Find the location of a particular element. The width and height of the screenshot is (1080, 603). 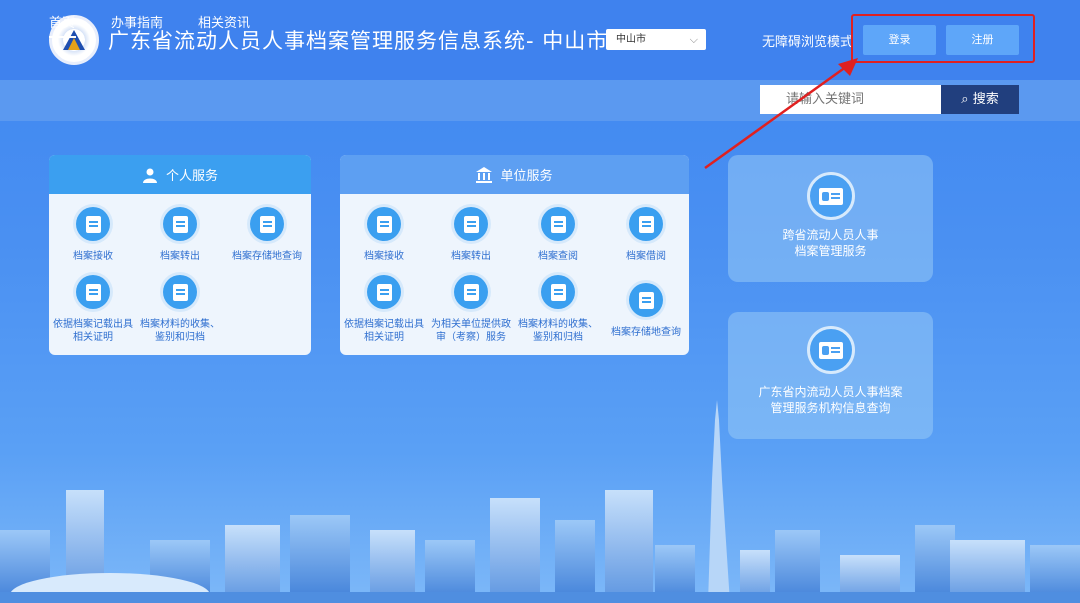

nav-guide: 办事指南 is located at coordinates (137, 21).